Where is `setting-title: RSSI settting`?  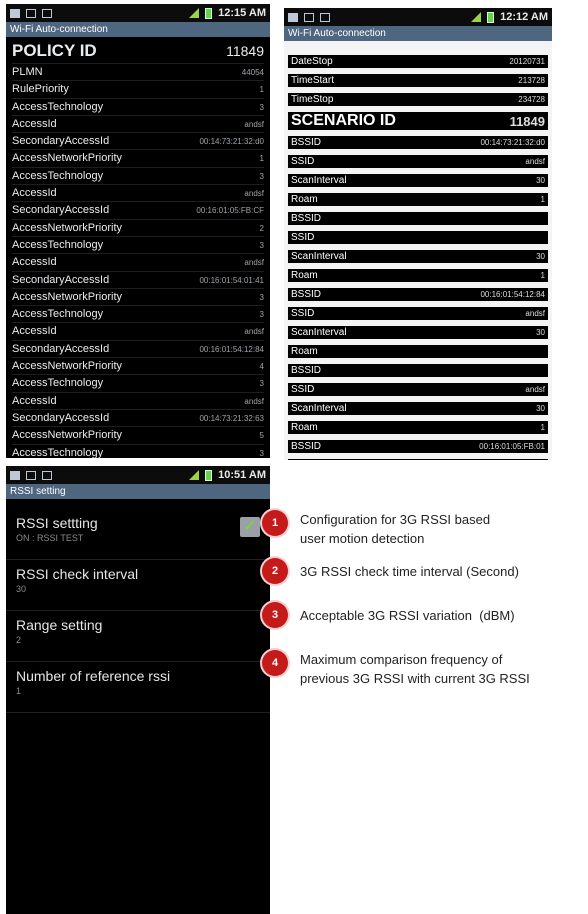 setting-title: RSSI settting is located at coordinates (57, 523).